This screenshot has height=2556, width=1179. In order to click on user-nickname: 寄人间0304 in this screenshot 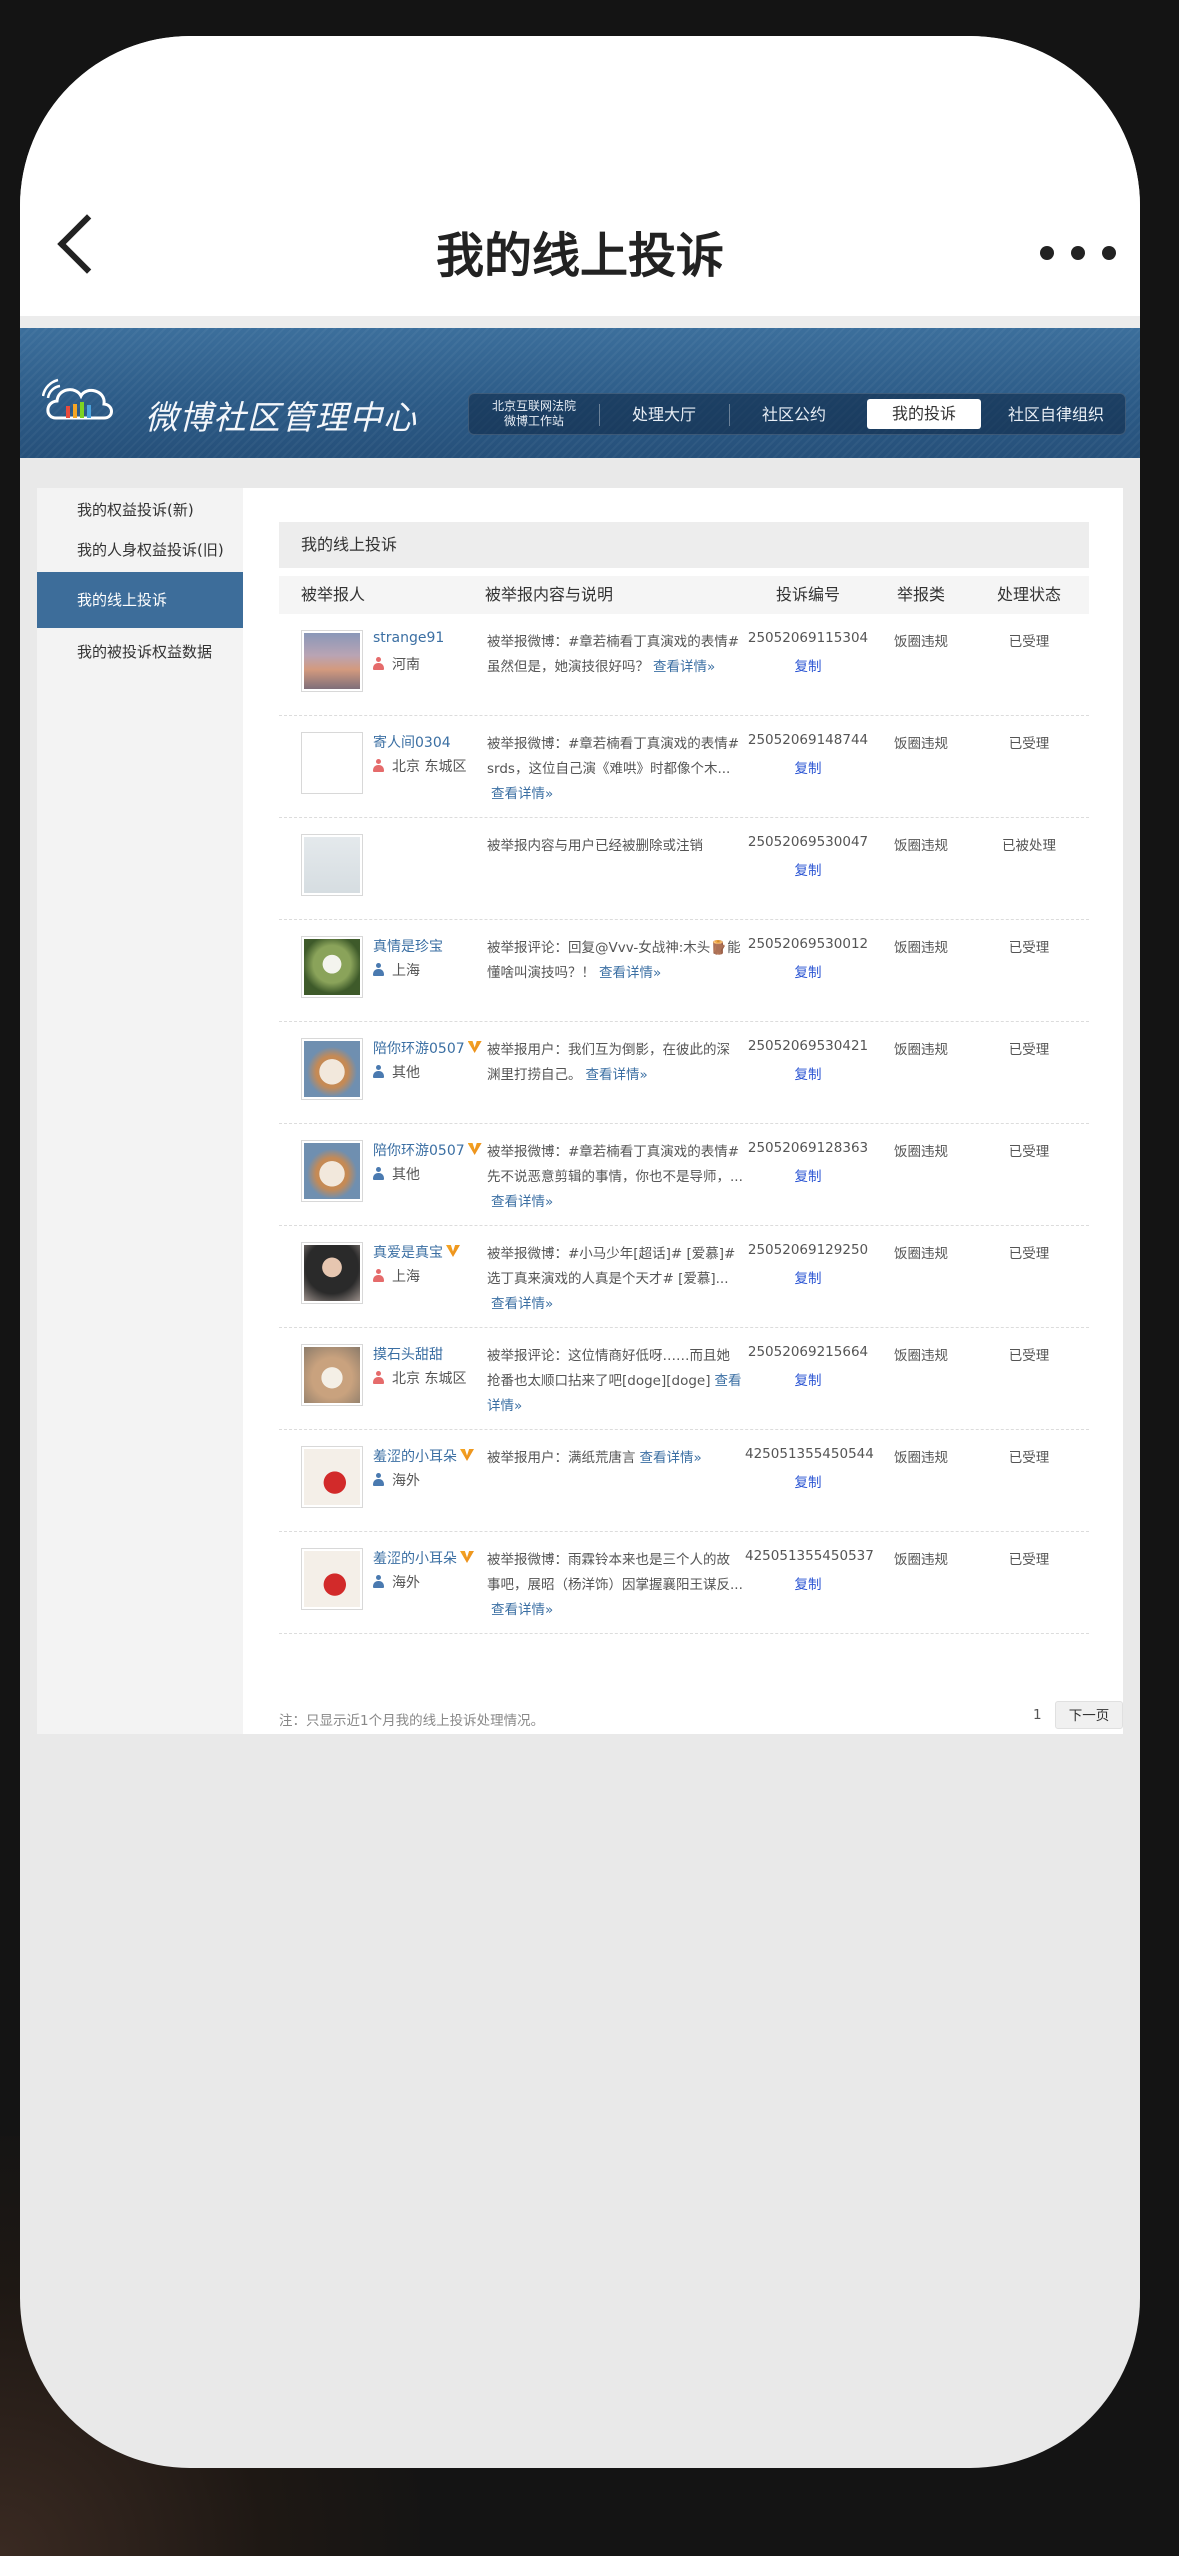, I will do `click(412, 742)`.